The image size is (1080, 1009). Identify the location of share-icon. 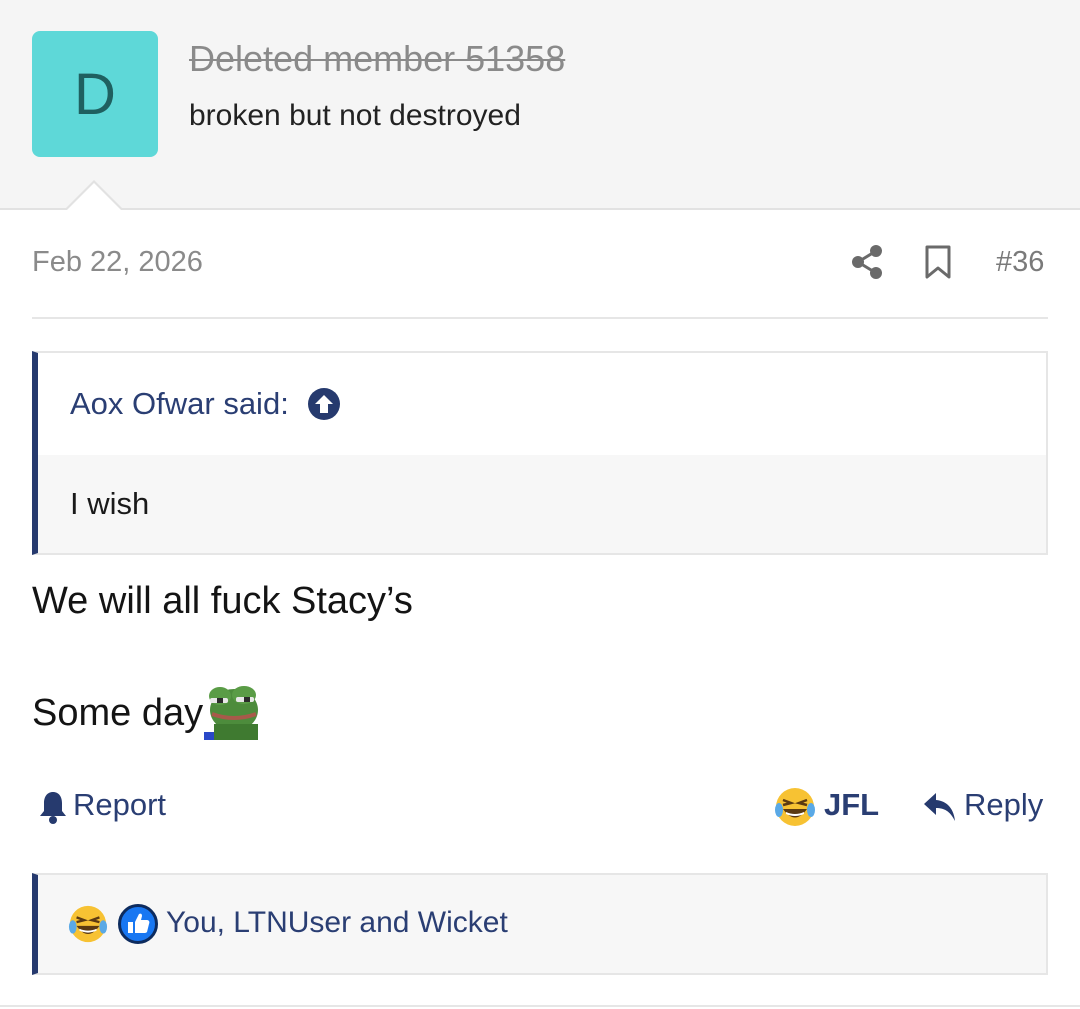
(867, 262).